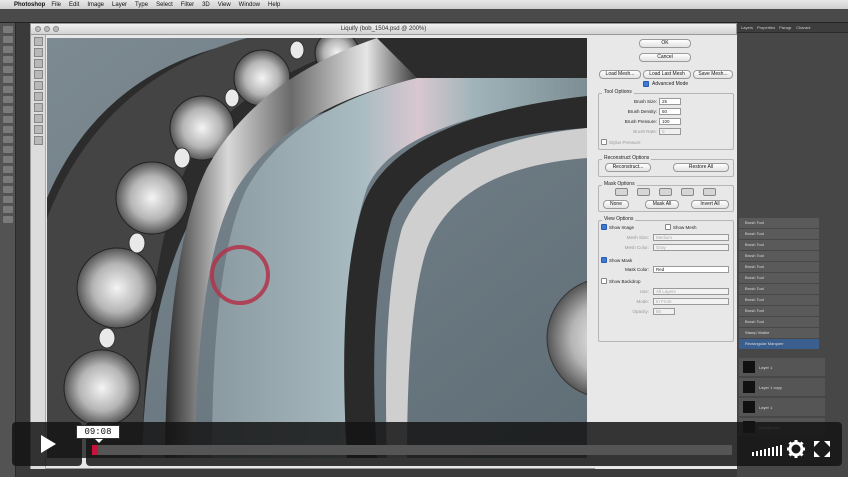  What do you see at coordinates (38, 74) in the screenshot?
I see `pucker-tool-icon` at bounding box center [38, 74].